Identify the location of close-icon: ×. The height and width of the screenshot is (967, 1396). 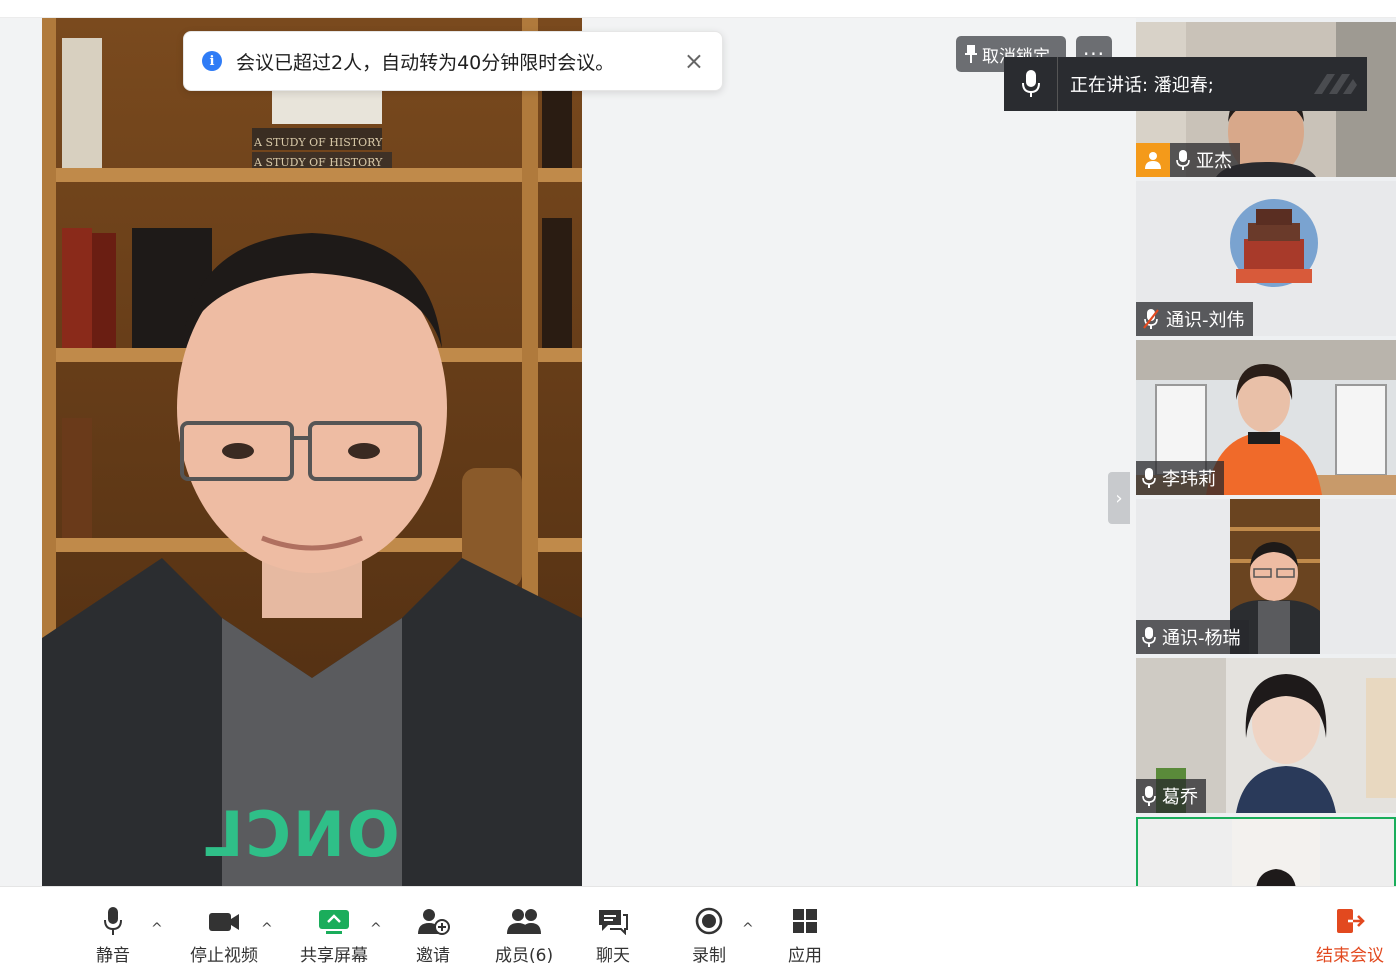
(694, 61).